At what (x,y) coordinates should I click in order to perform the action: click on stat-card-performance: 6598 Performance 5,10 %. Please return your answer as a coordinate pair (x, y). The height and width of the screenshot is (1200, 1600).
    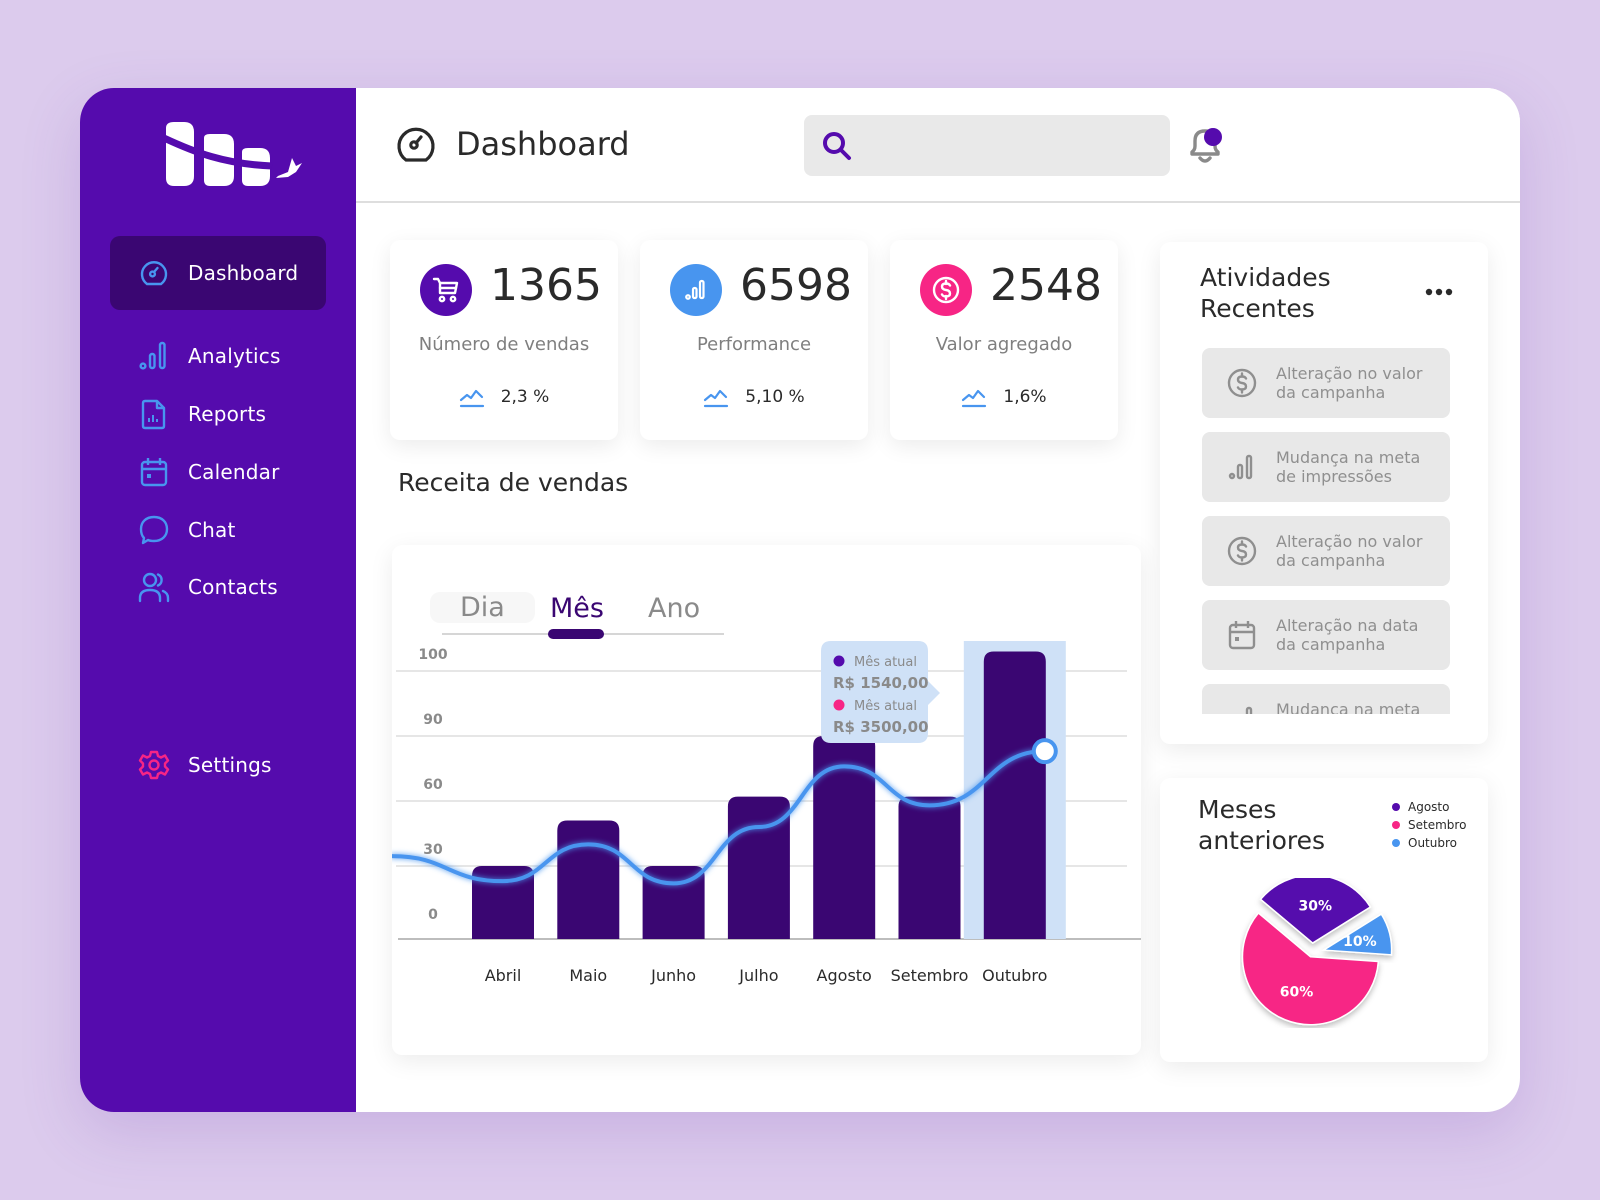
    Looking at the image, I should click on (754, 340).